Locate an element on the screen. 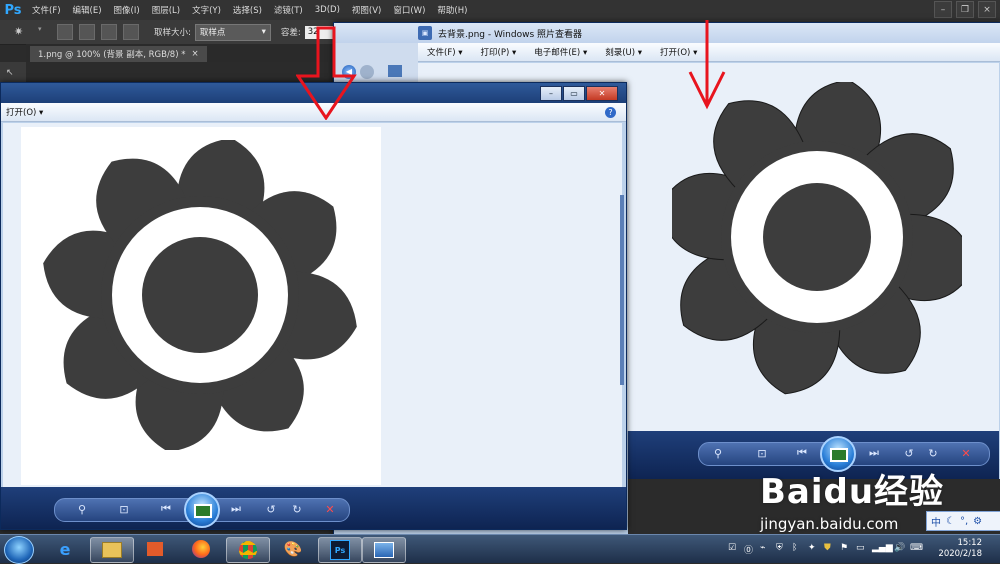  watermark-brand: Baidu经验 is located at coordinates (852, 492).